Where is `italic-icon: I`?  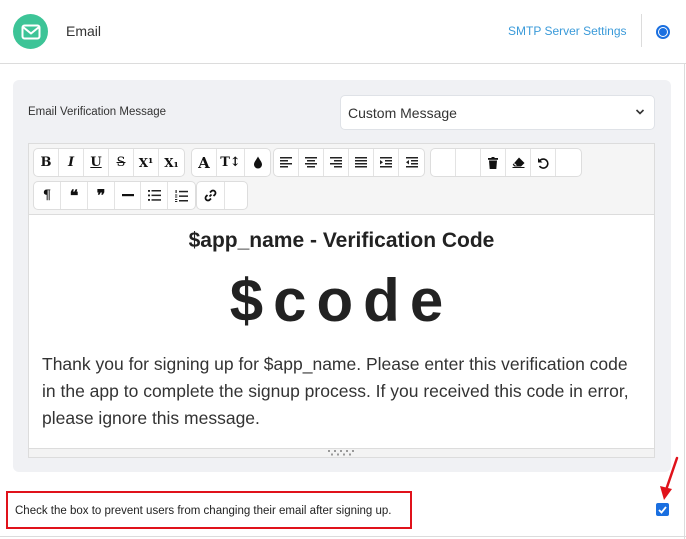 italic-icon: I is located at coordinates (71, 162).